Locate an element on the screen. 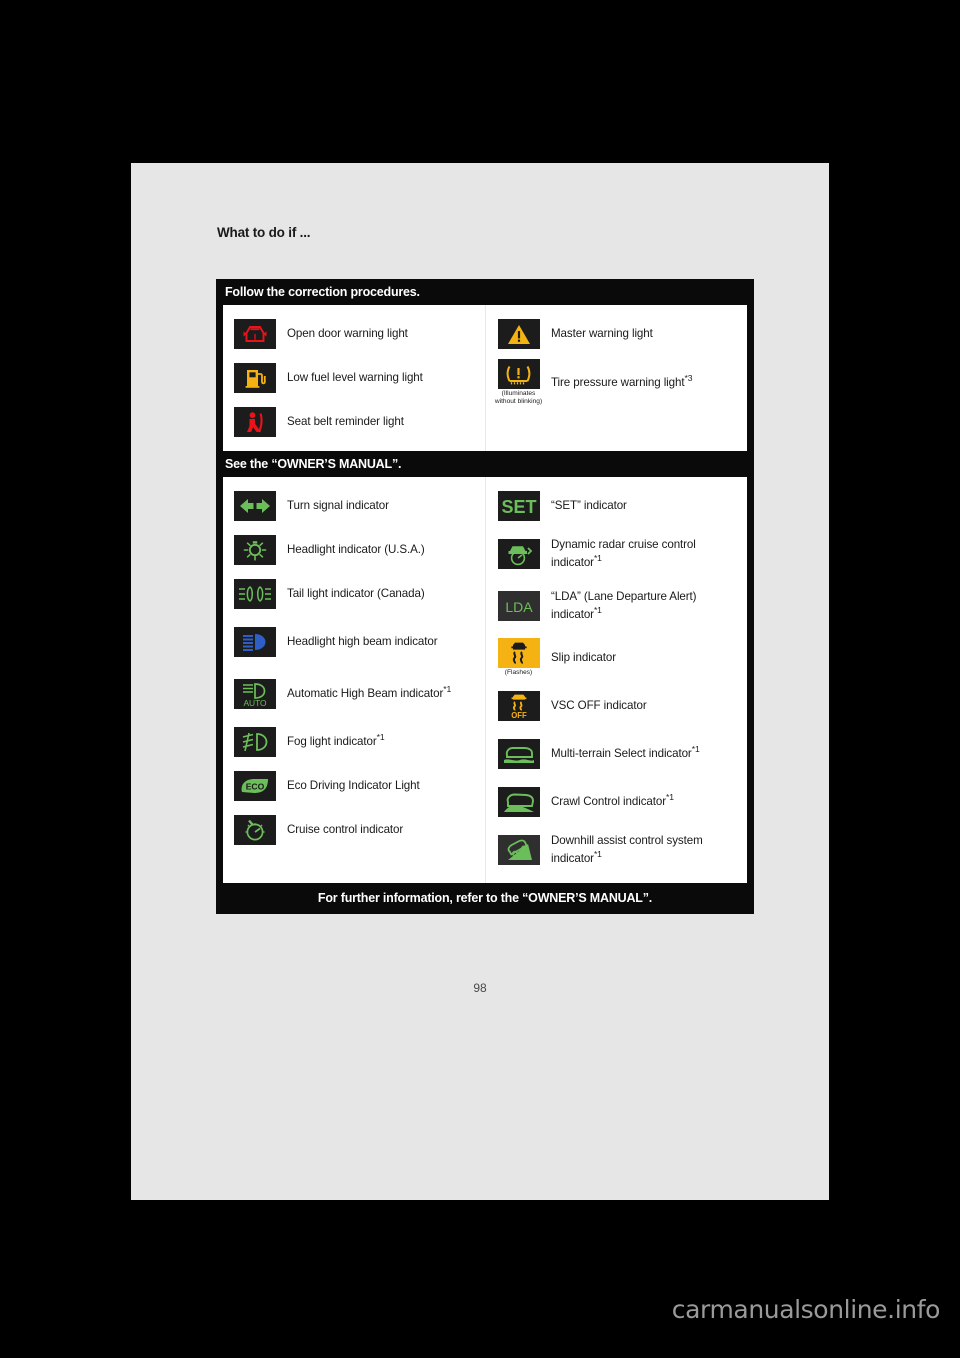 This screenshot has height=1358, width=960. indicator-label: Automatic High Beam indicator*1 is located at coordinates (364, 694).